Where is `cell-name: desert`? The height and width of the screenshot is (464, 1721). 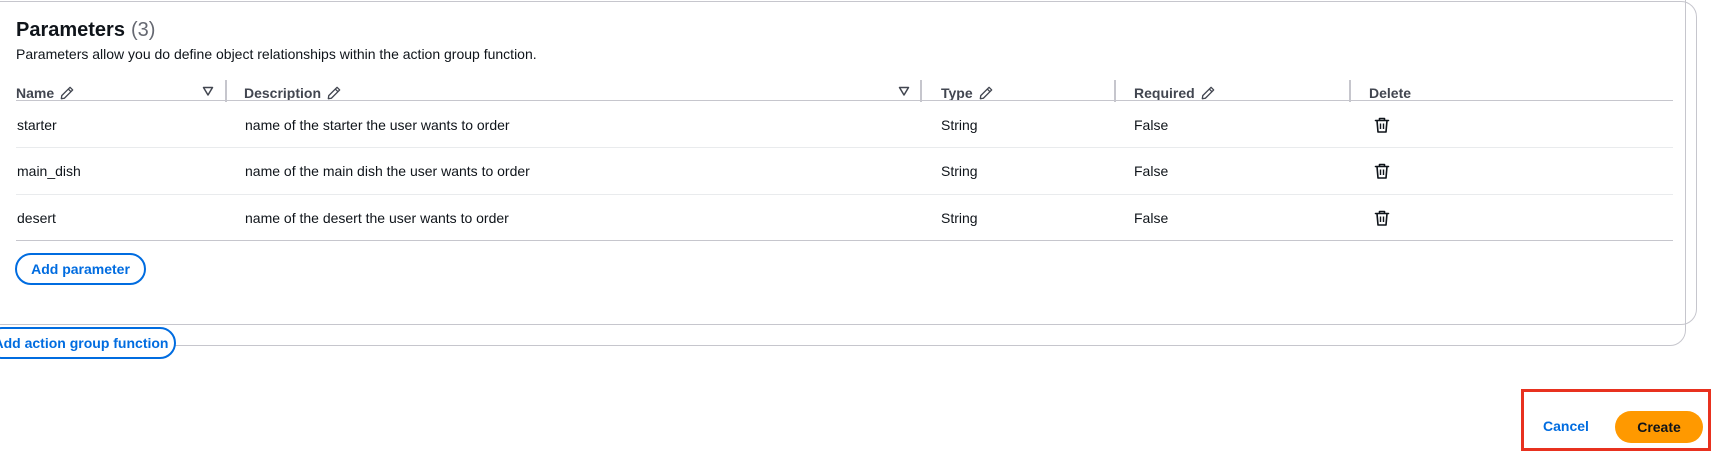 cell-name: desert is located at coordinates (36, 218).